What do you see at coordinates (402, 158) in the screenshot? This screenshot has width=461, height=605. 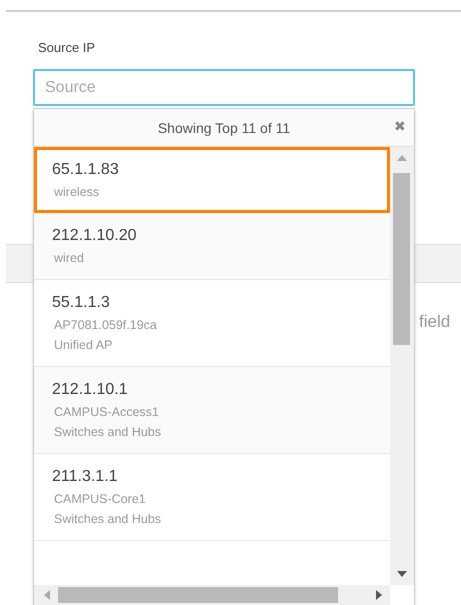 I see `scroll-up-icon` at bounding box center [402, 158].